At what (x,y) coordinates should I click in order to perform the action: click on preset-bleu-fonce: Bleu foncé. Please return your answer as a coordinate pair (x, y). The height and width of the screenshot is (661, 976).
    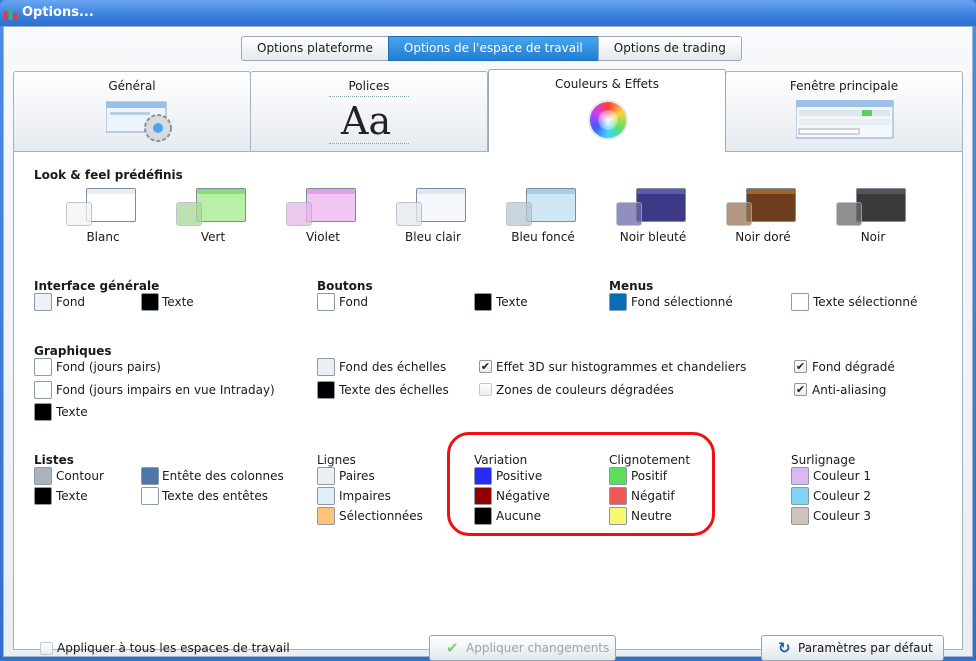
    Looking at the image, I should click on (543, 217).